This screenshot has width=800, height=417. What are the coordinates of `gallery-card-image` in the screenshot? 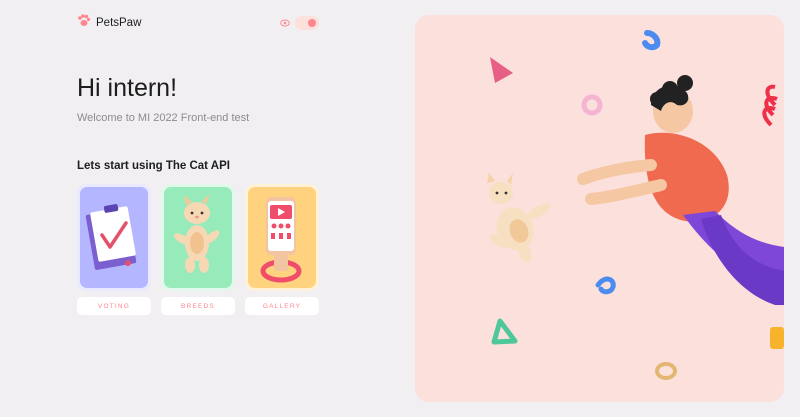 It's located at (282, 237).